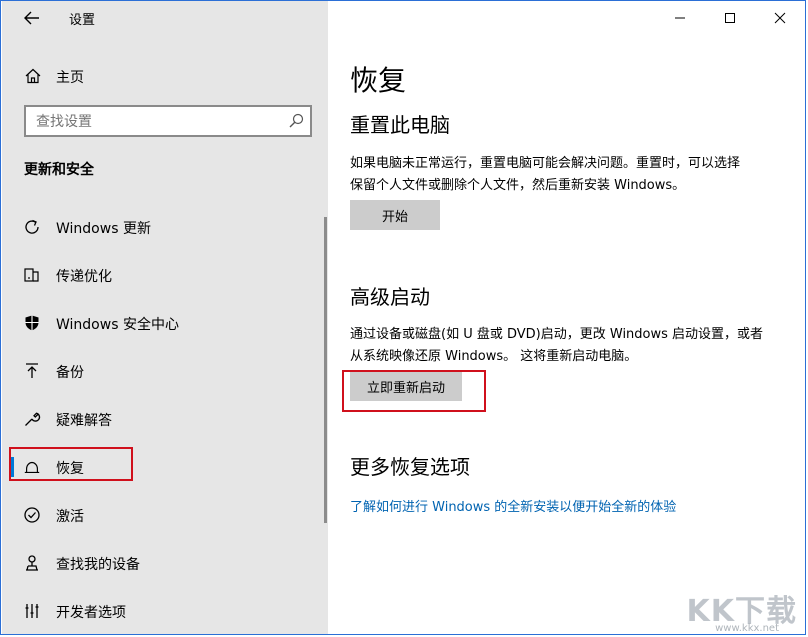 The width and height of the screenshot is (808, 637). What do you see at coordinates (400, 125) in the screenshot?
I see `reset-pc-heading: 重置此电脑` at bounding box center [400, 125].